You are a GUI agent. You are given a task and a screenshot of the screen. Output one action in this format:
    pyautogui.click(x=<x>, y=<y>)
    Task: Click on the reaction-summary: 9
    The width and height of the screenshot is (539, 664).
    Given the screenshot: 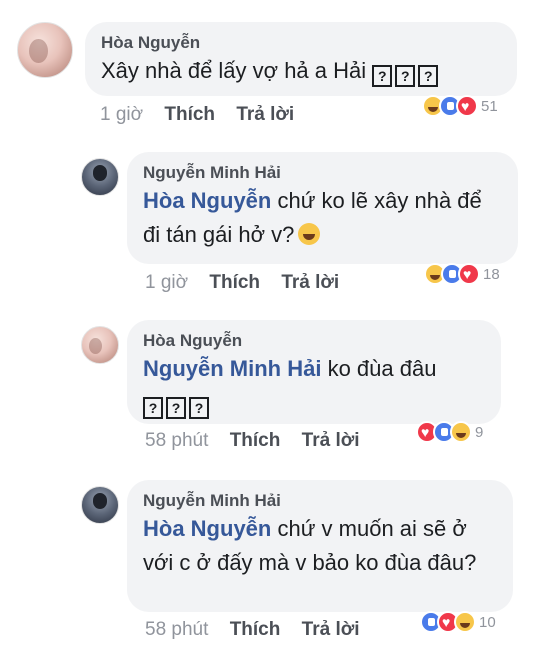 What is the action you would take?
    pyautogui.click(x=449, y=432)
    